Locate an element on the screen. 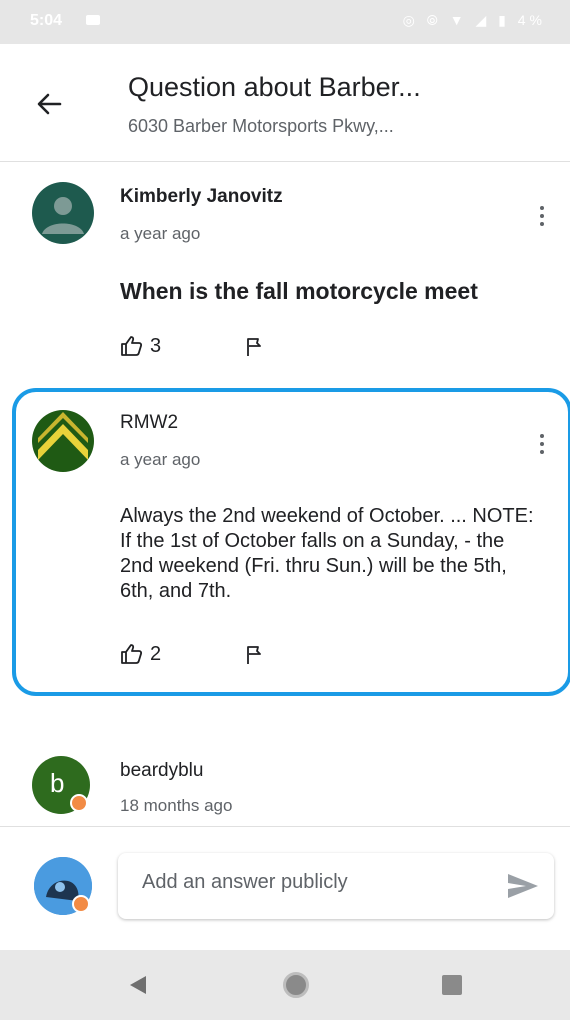 The image size is (570, 1020). avatar: b is located at coordinates (61, 785).